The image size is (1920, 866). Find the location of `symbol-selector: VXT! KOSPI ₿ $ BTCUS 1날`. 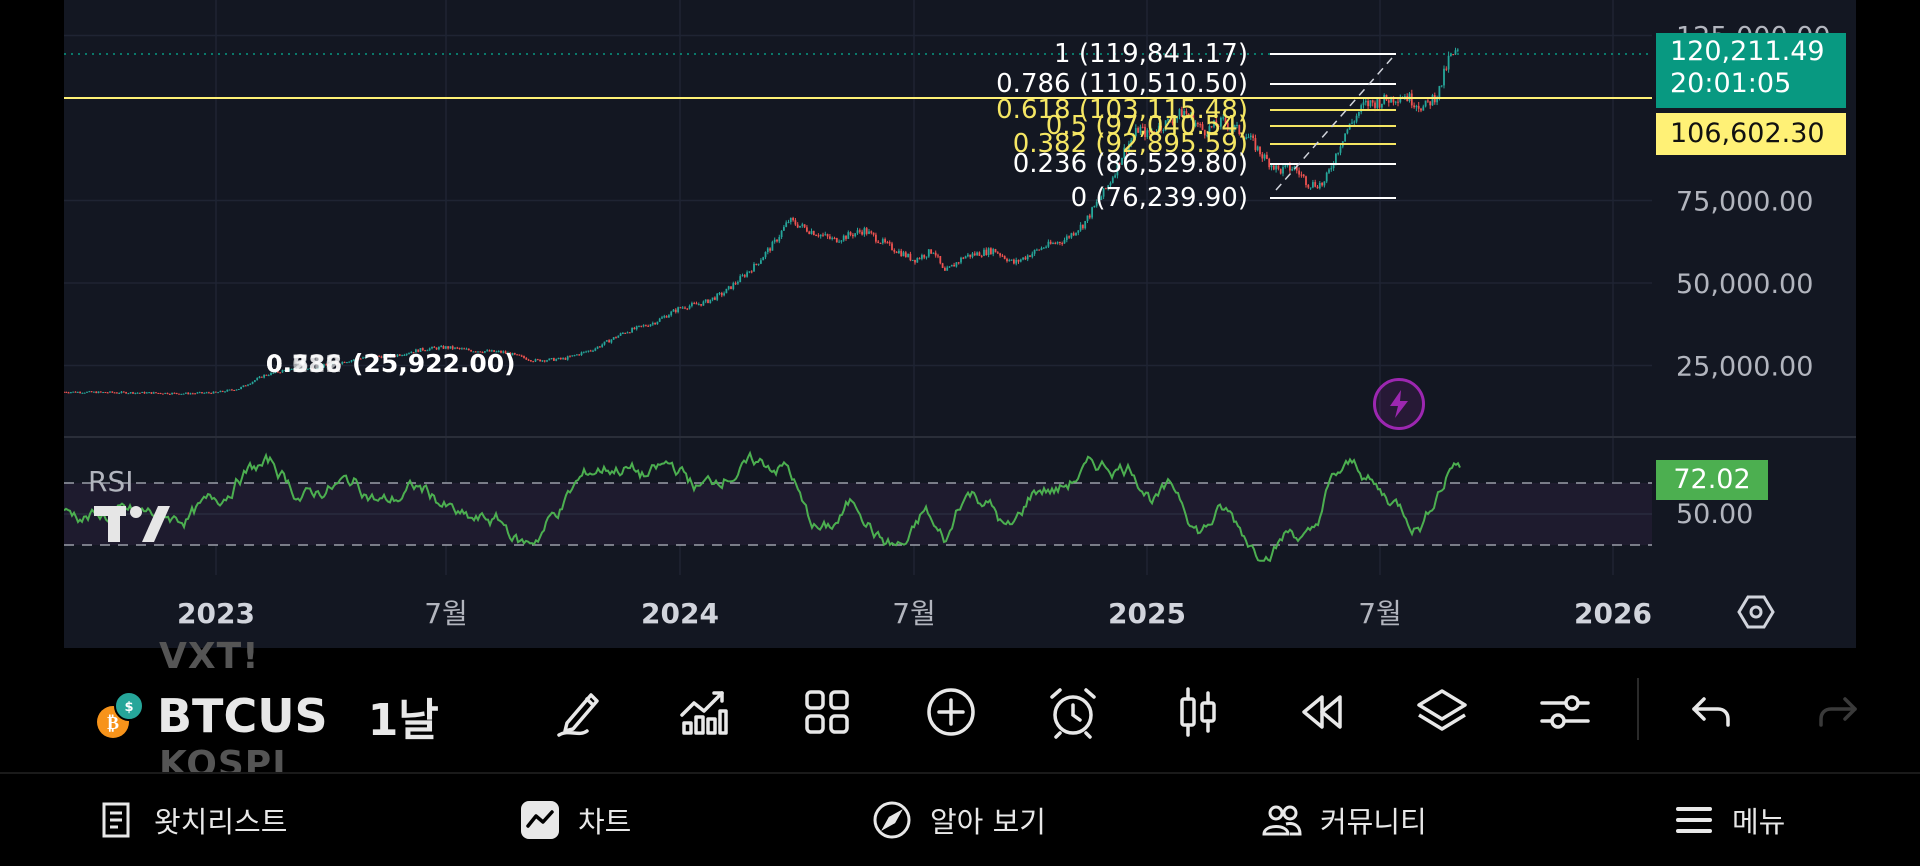

symbol-selector: VXT! KOSPI ₿ $ BTCUS 1날 is located at coordinates (267, 710).